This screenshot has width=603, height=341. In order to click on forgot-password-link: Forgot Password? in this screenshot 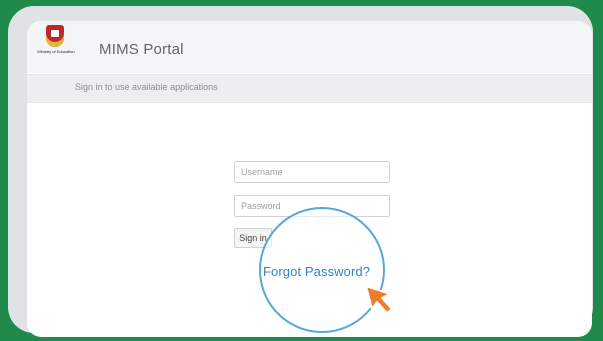, I will do `click(316, 271)`.